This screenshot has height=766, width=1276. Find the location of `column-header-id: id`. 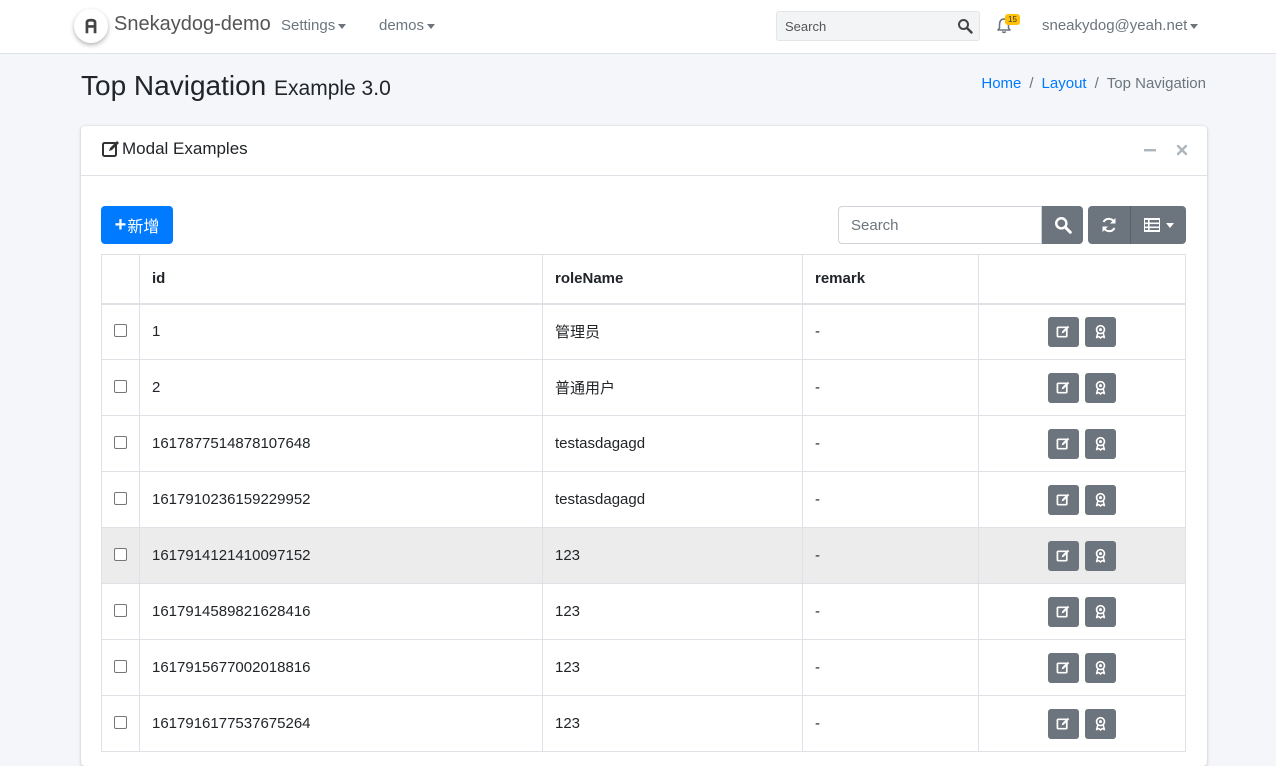

column-header-id: id is located at coordinates (341, 279).